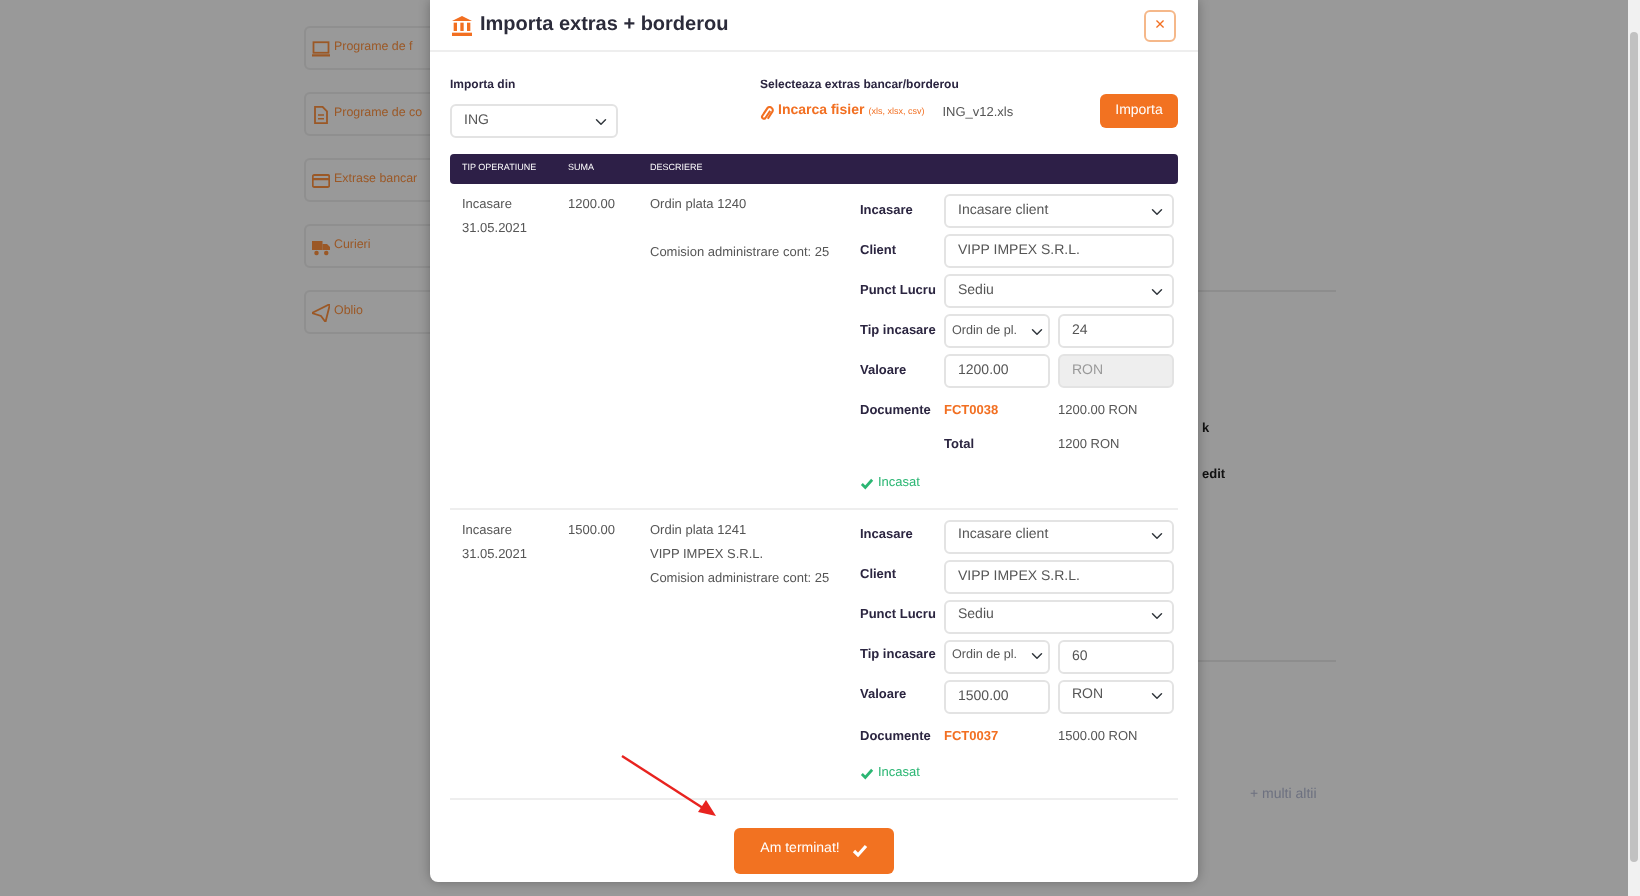 The width and height of the screenshot is (1640, 896). Describe the element at coordinates (604, 26) in the screenshot. I see `dialog-title: Importa extras + borderou` at that location.